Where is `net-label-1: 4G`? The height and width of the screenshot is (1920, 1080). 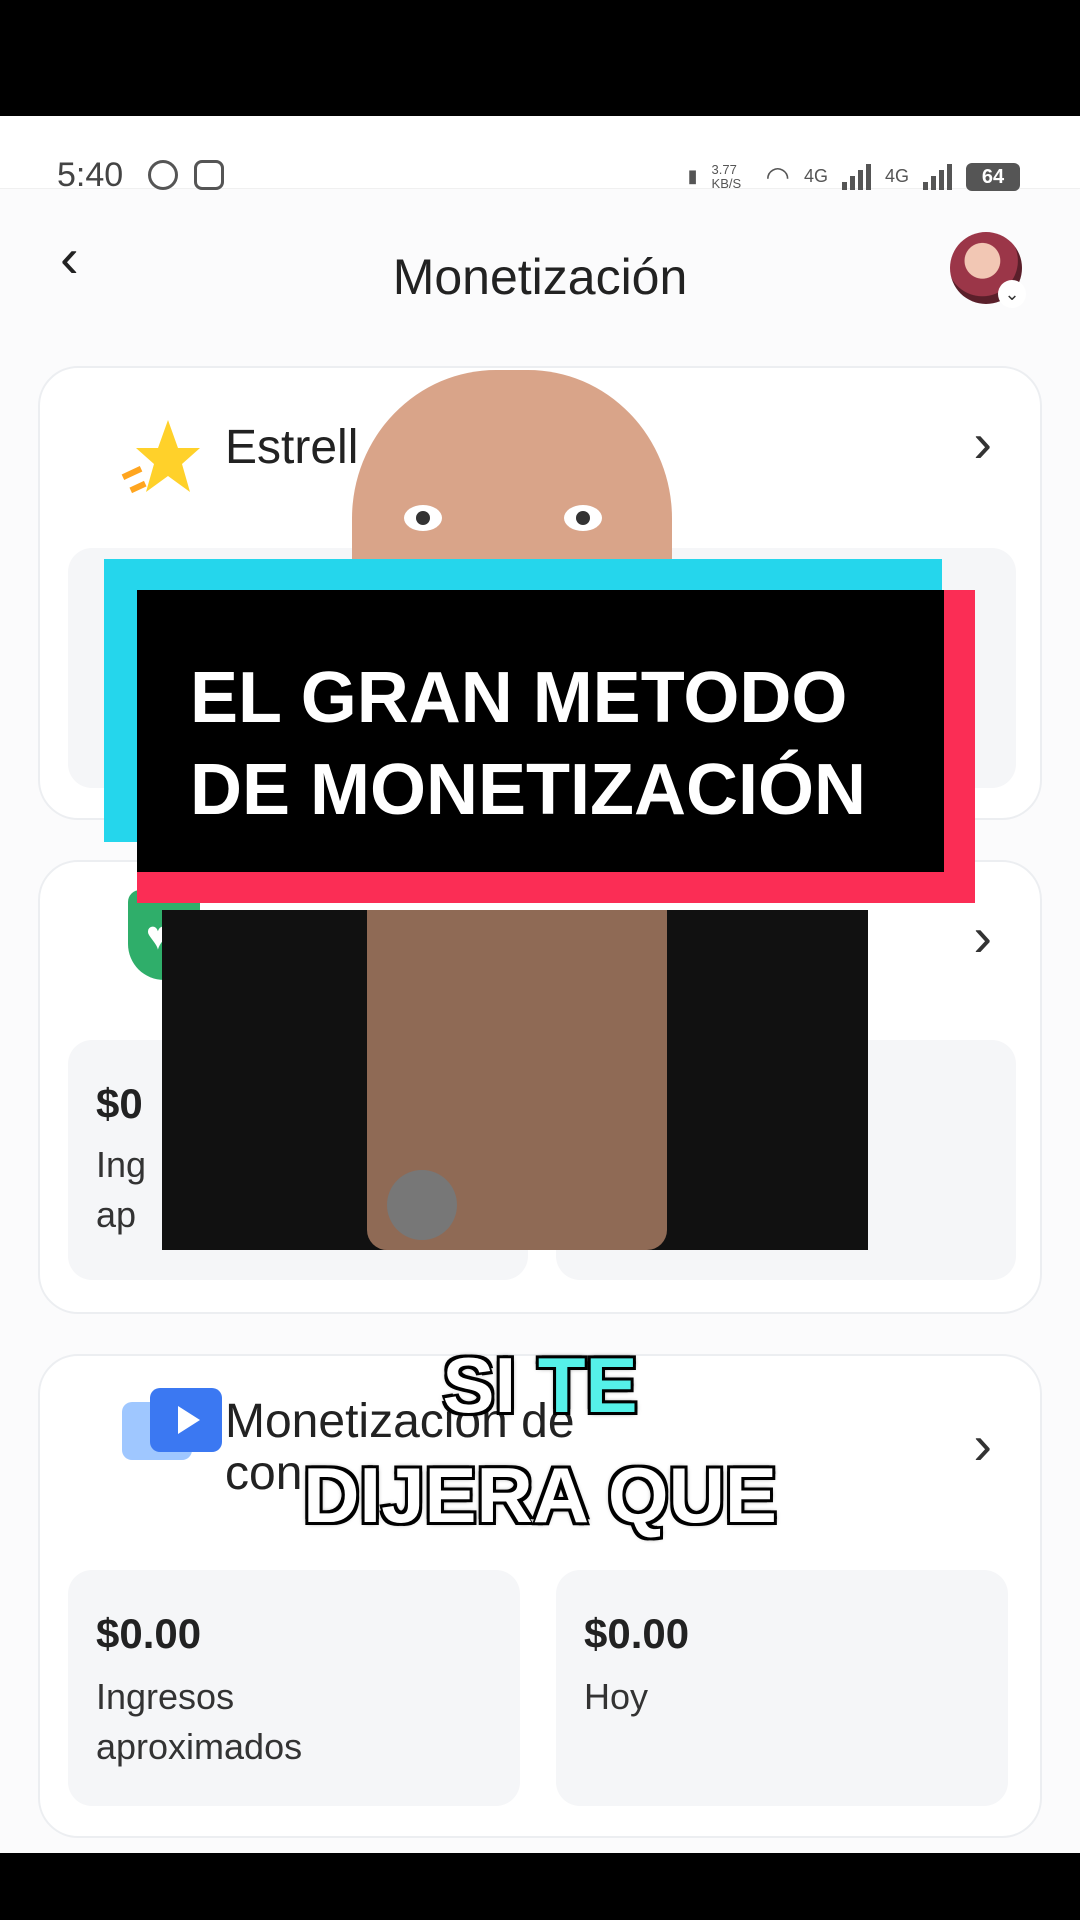 net-label-1: 4G is located at coordinates (815, 176).